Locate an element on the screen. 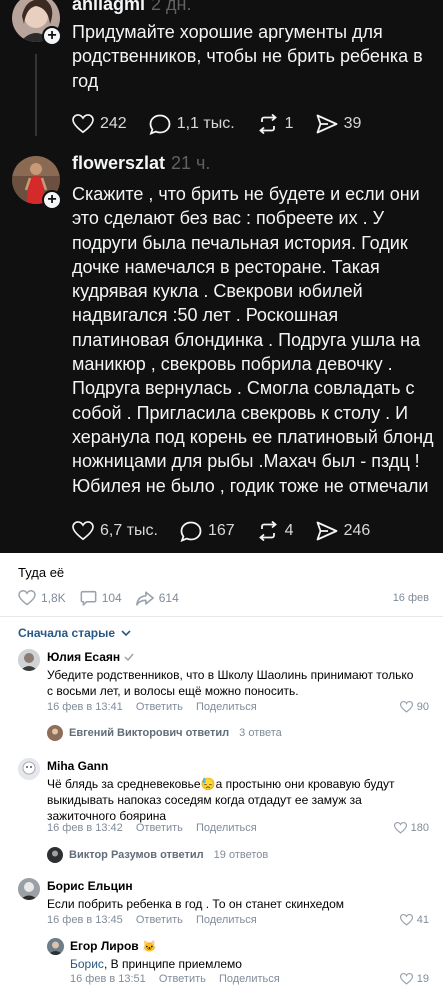 The image size is (443, 990). comment-button: 1,1 тыс. is located at coordinates (192, 124).